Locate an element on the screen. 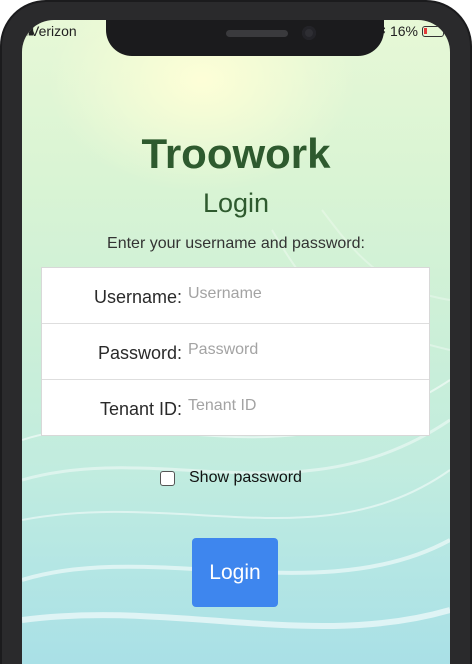  battery-level is located at coordinates (425, 30).